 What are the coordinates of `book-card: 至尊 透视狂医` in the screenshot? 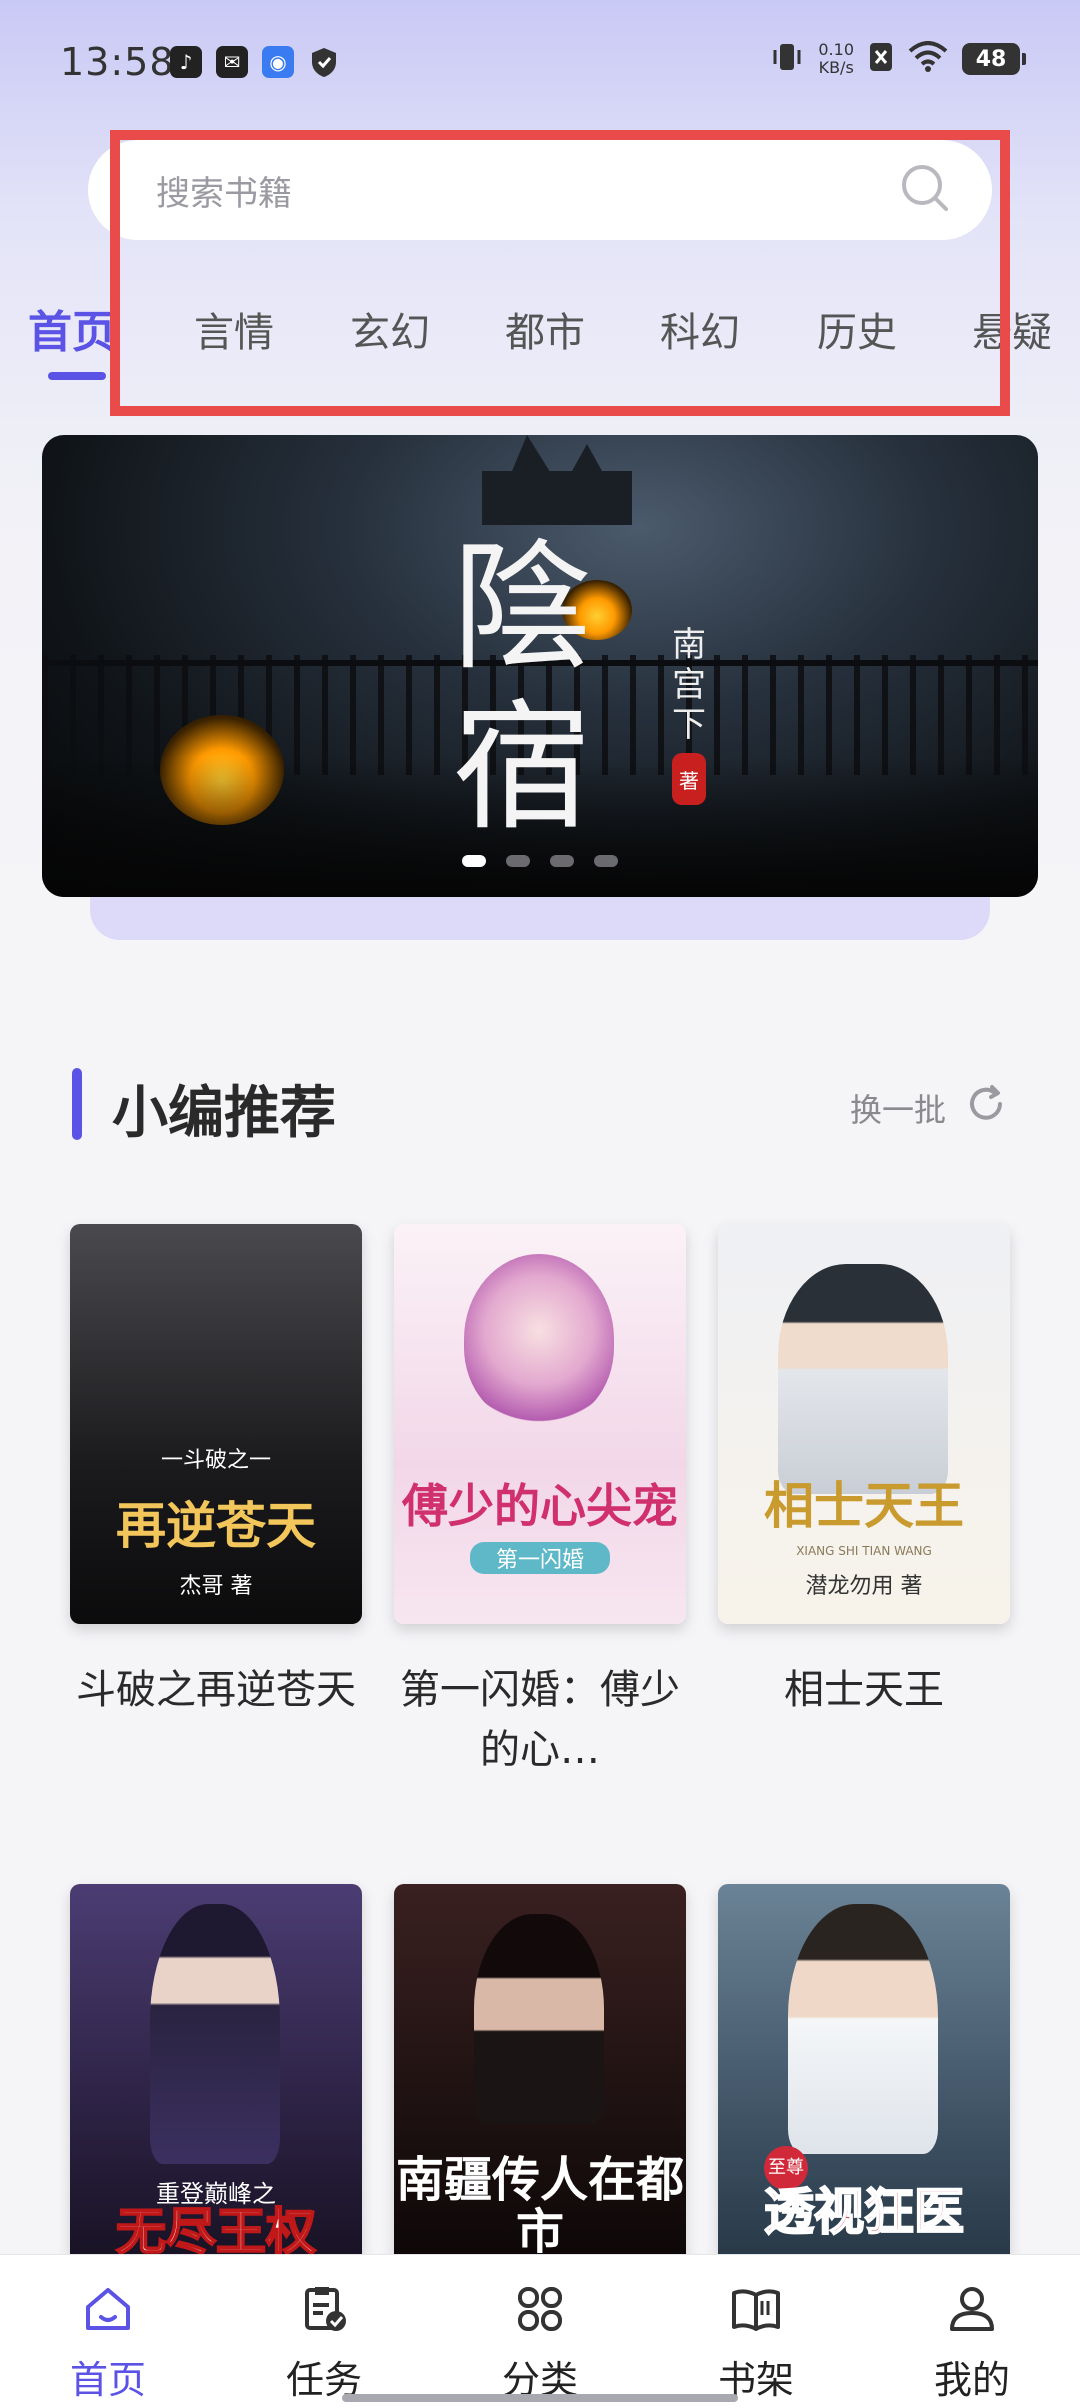 It's located at (864, 2084).